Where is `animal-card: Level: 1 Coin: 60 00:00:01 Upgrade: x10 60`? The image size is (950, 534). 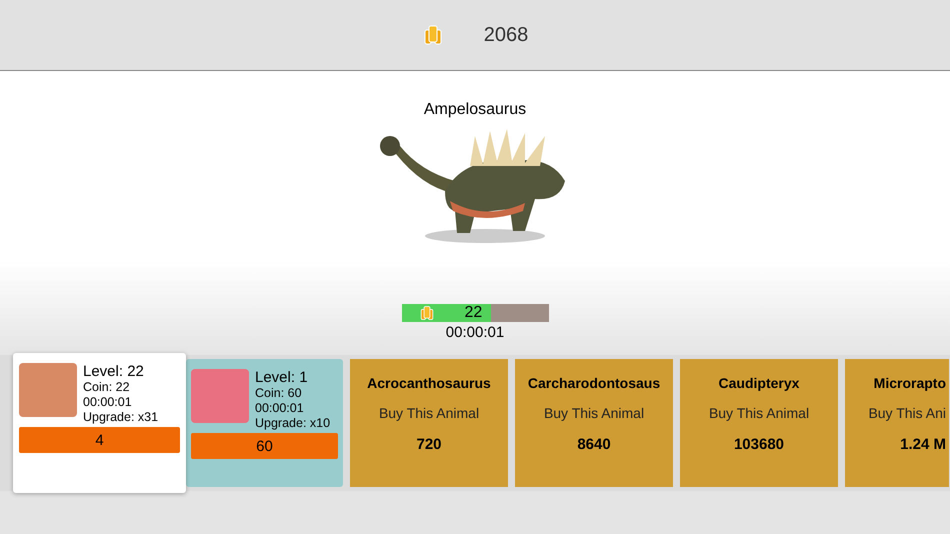
animal-card: Level: 1 Coin: 60 00:00:01 Upgrade: x10 60 is located at coordinates (264, 423).